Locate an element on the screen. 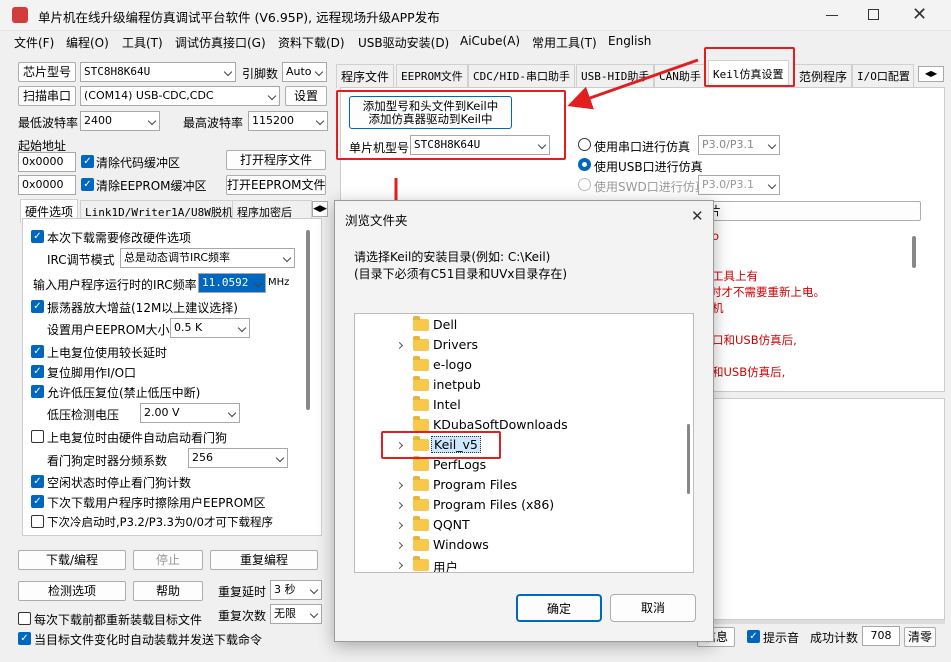 Image resolution: width=951 pixels, height=662 pixels. folder-windows: Windows is located at coordinates (515, 545).